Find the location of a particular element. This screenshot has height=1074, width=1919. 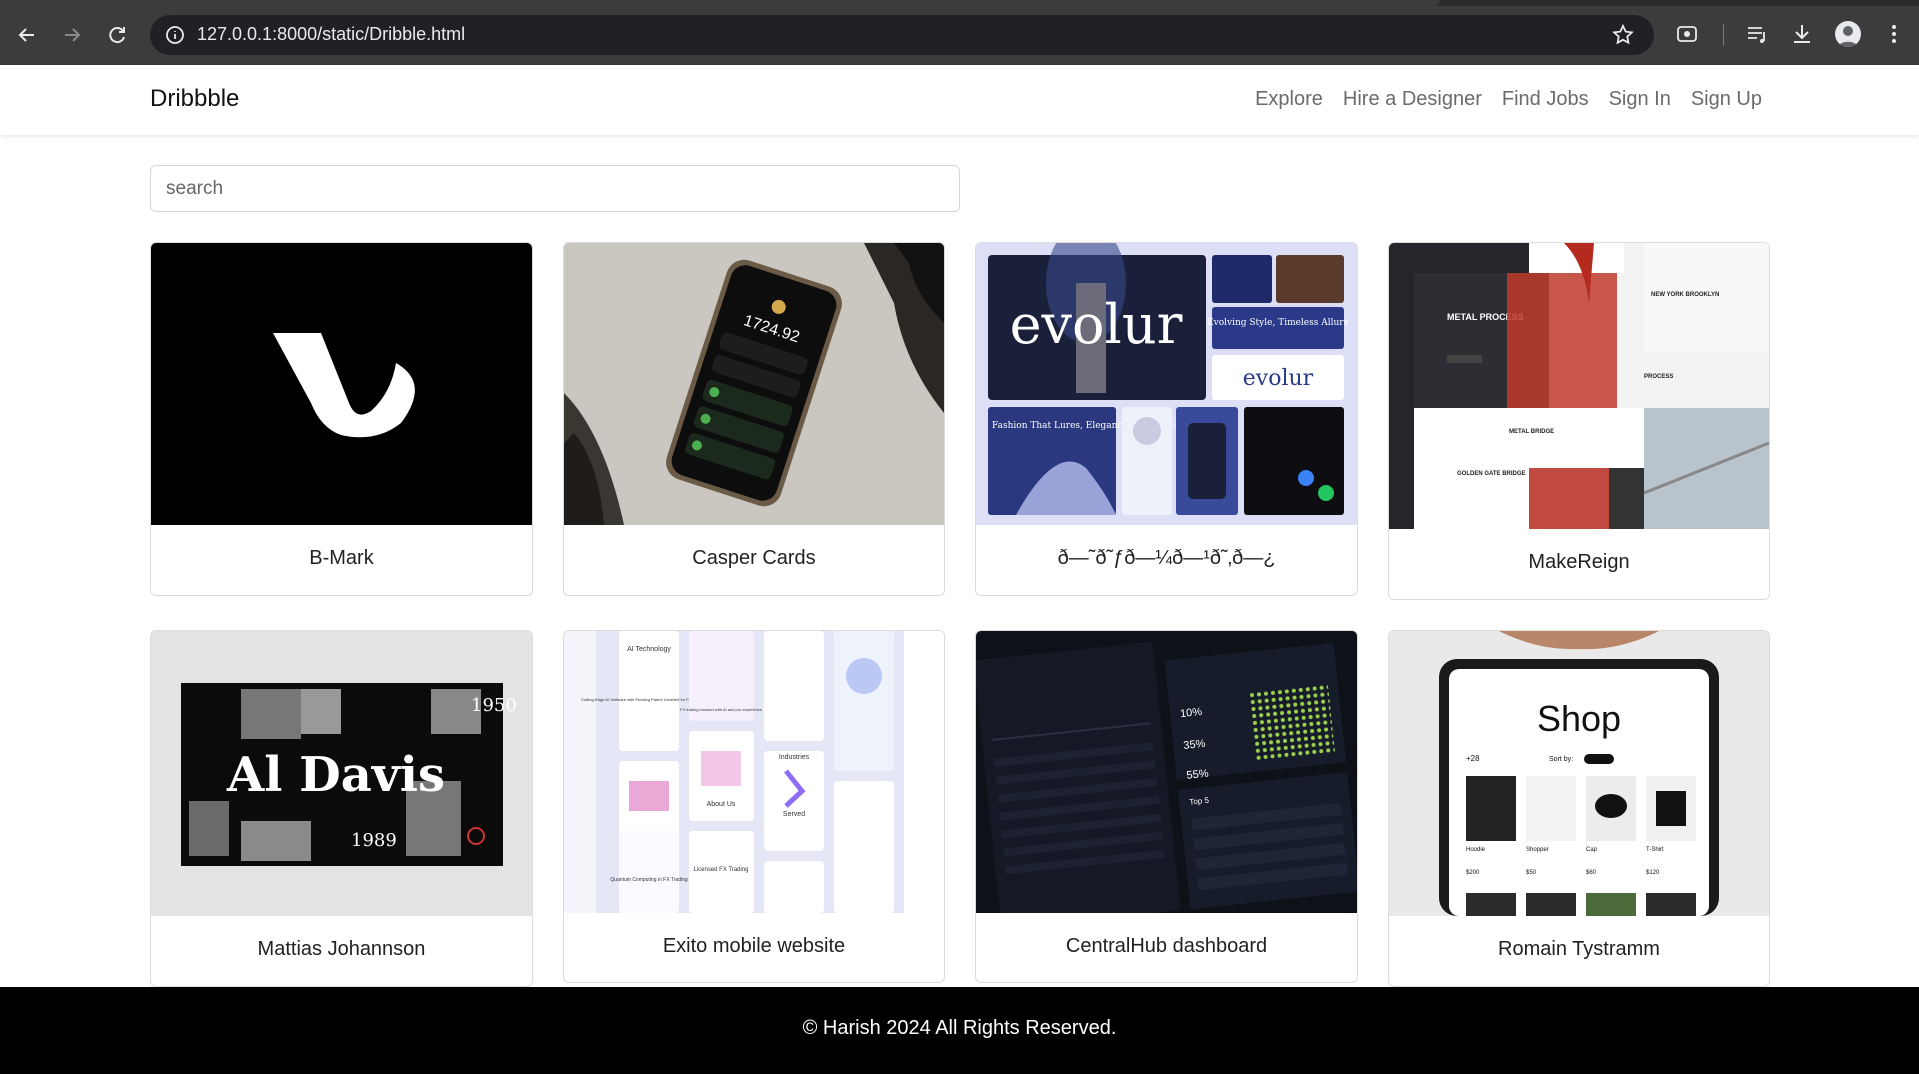

url-text: 127.0.0.1:8000/static/Dribble.html is located at coordinates (331, 34).